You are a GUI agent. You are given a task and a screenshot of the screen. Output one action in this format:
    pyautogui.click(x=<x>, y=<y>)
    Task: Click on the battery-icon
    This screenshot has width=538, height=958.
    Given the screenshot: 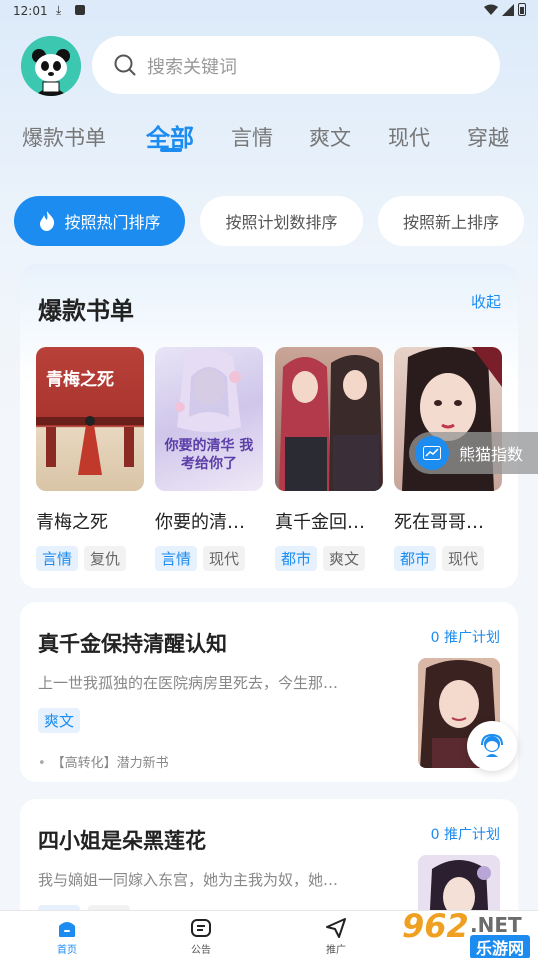 What is the action you would take?
    pyautogui.click(x=522, y=9)
    